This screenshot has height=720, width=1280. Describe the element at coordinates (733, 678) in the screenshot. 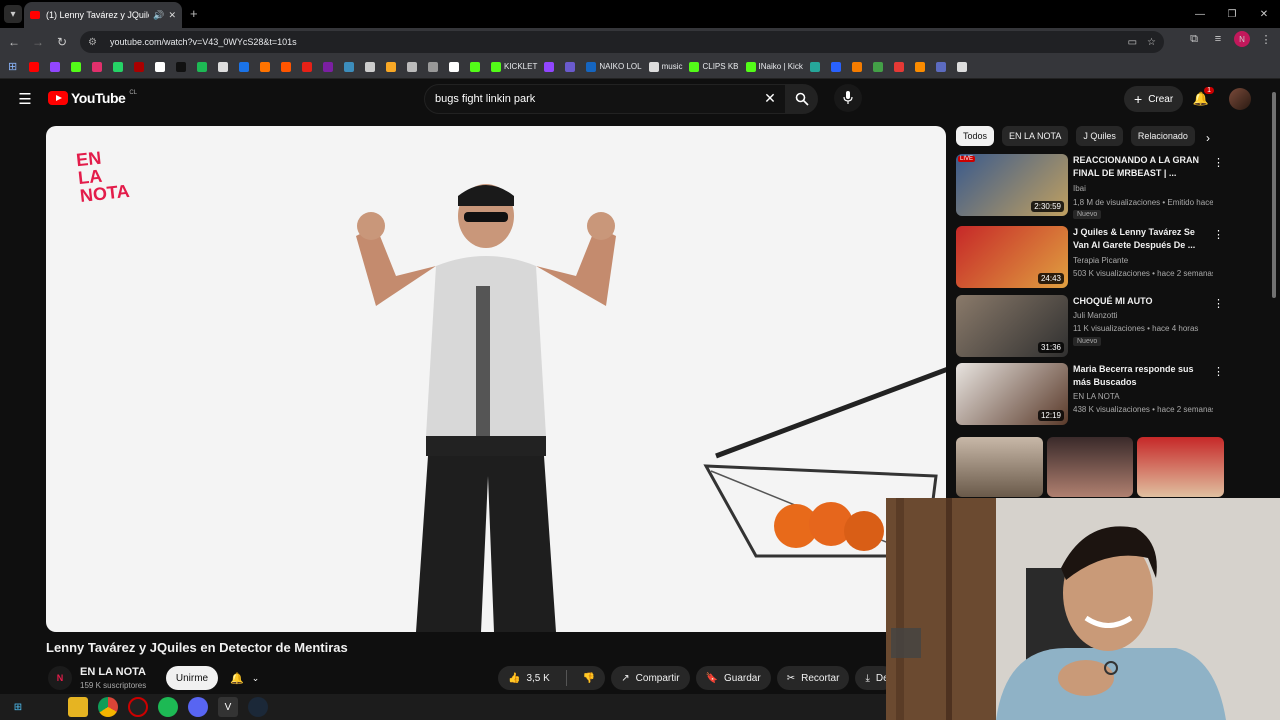

I see `save-button: 🔖 Guardar` at that location.